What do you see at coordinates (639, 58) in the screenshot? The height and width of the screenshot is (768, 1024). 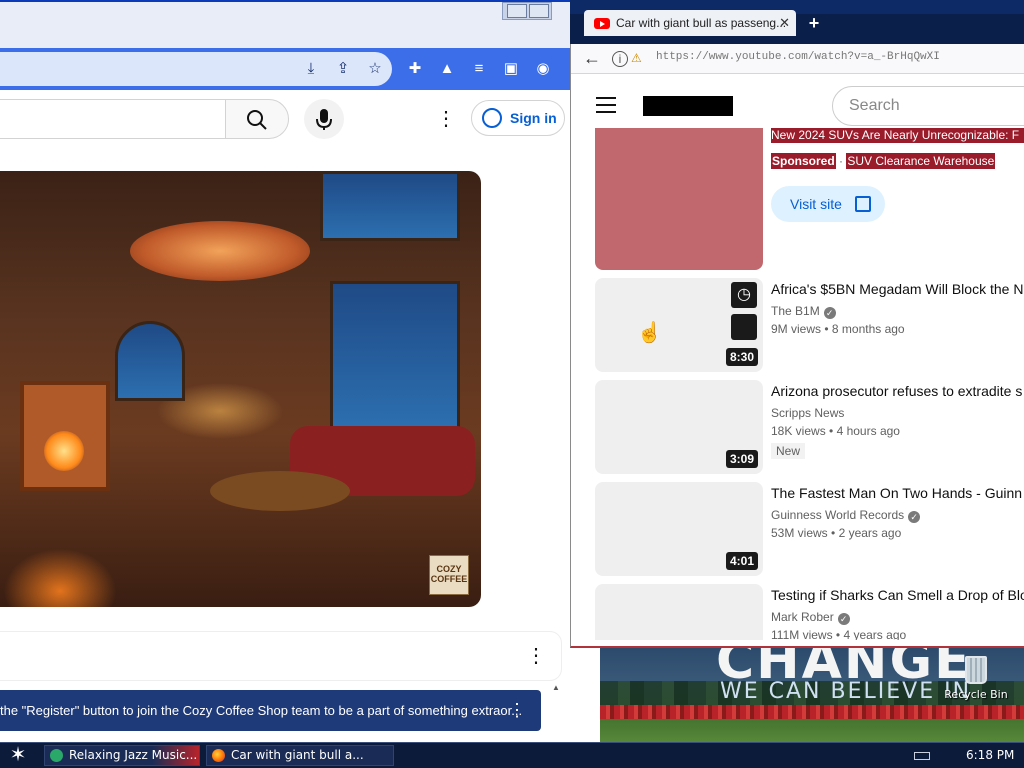 I see `insecure-lock-warning-icon: ⚠` at bounding box center [639, 58].